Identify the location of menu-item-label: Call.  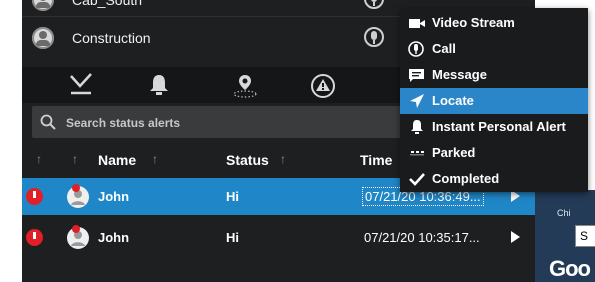
(444, 48).